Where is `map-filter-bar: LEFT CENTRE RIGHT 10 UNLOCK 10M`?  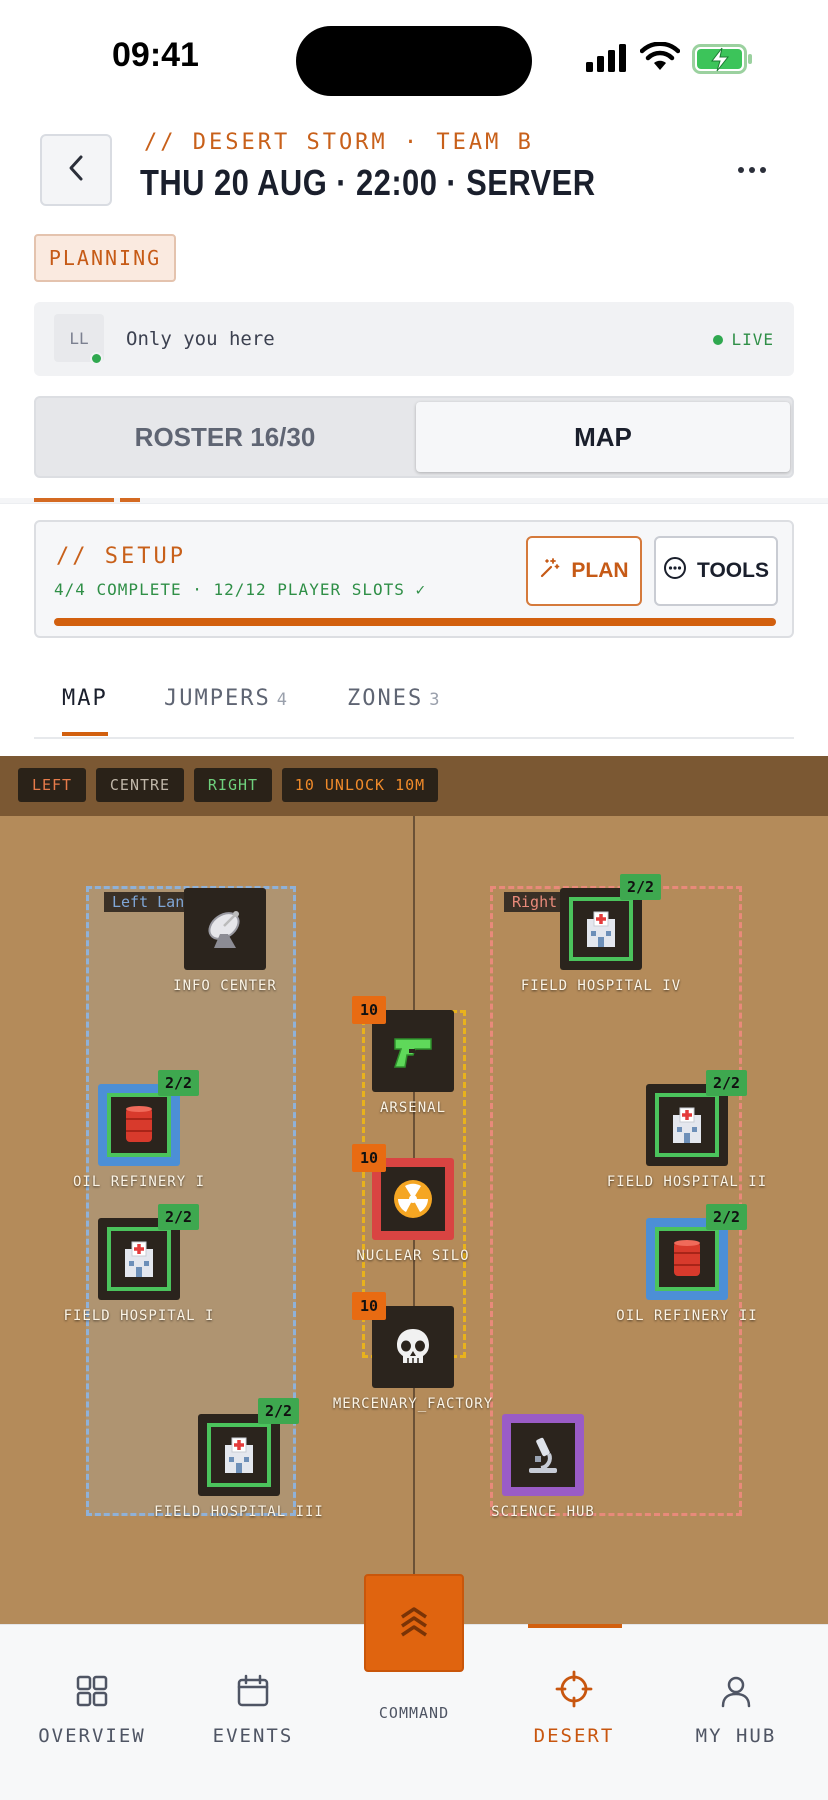
map-filter-bar: LEFT CENTRE RIGHT 10 UNLOCK 10M is located at coordinates (414, 786).